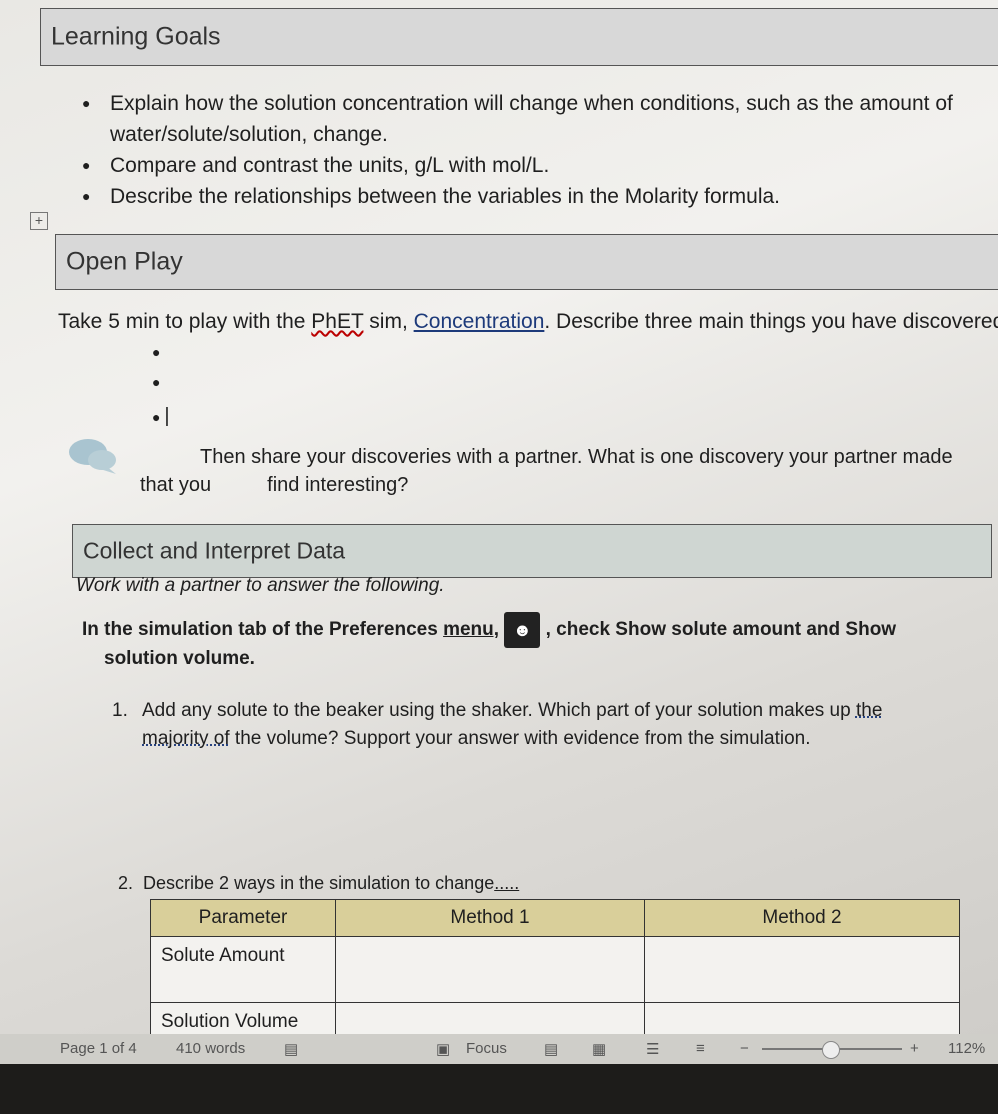 This screenshot has height=1114, width=998. I want to click on learning-goals-heading: Learning Goals, so click(519, 37).